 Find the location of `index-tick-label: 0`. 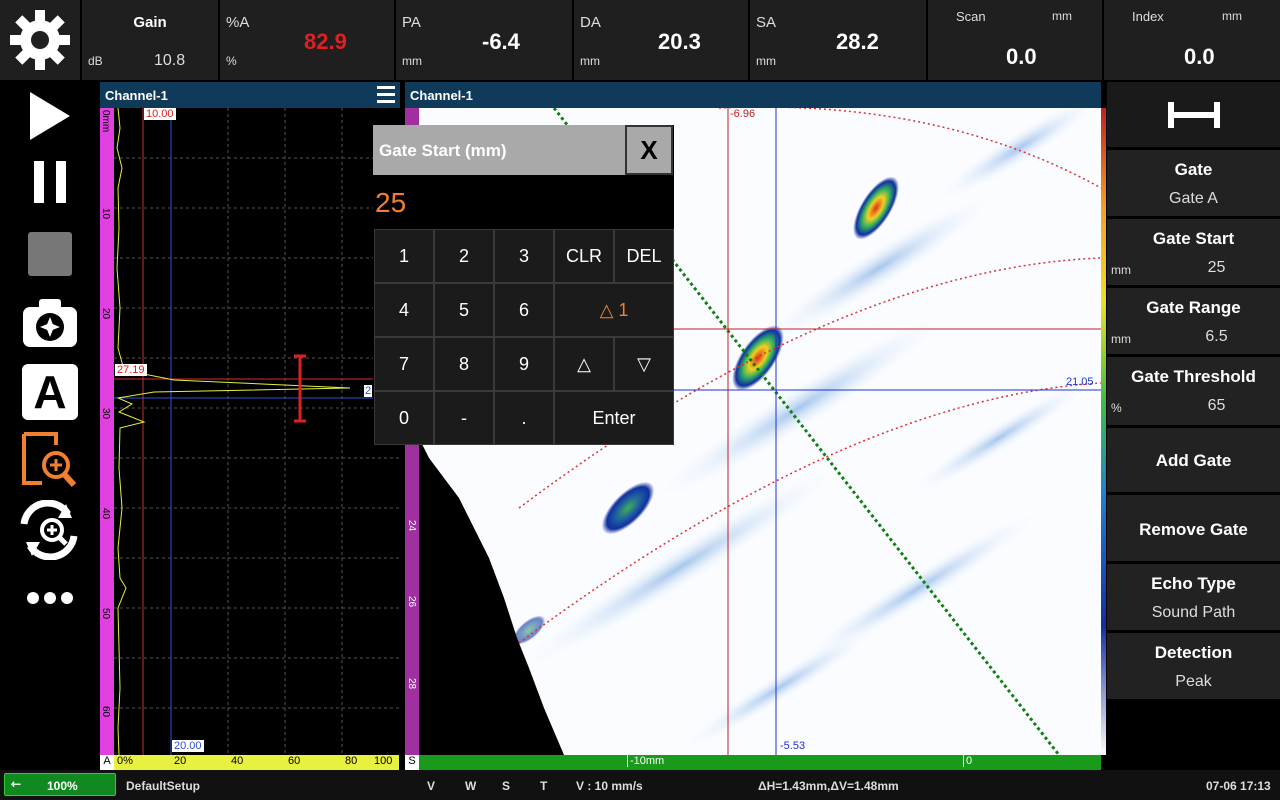

index-tick-label: 0 is located at coordinates (967, 761).